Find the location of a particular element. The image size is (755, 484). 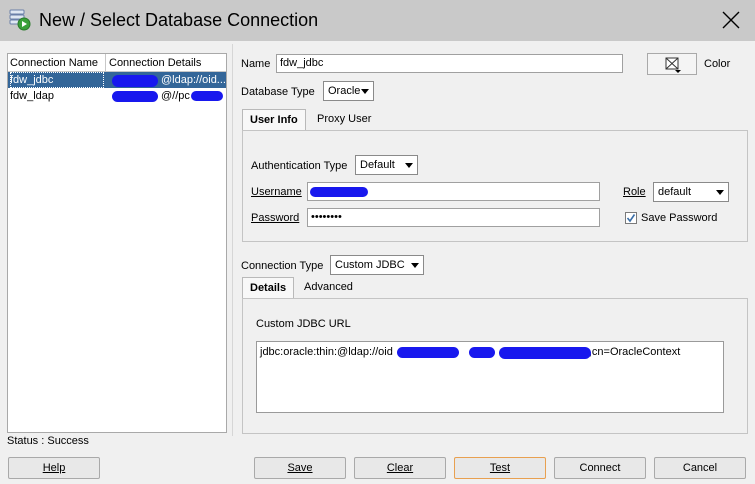

database-type-select: Oracle is located at coordinates (348, 91).